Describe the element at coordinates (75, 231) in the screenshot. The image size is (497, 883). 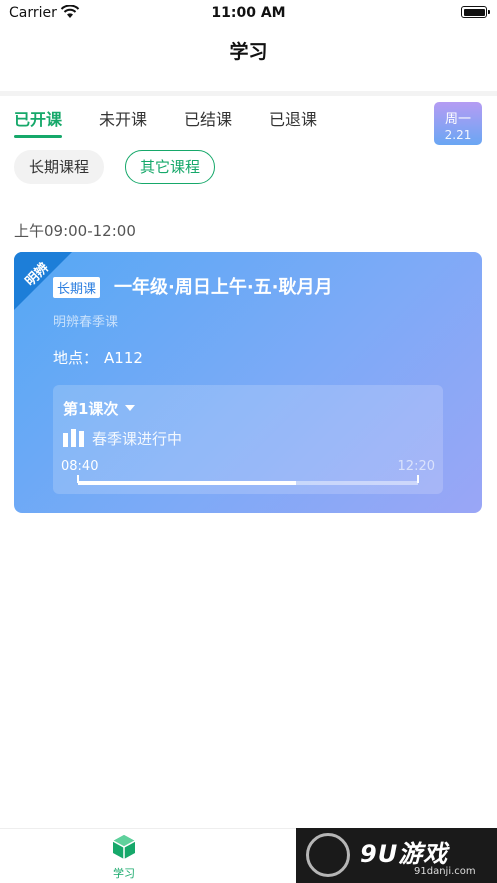
I see `time-slot-label: 上午09:00-12:00` at that location.